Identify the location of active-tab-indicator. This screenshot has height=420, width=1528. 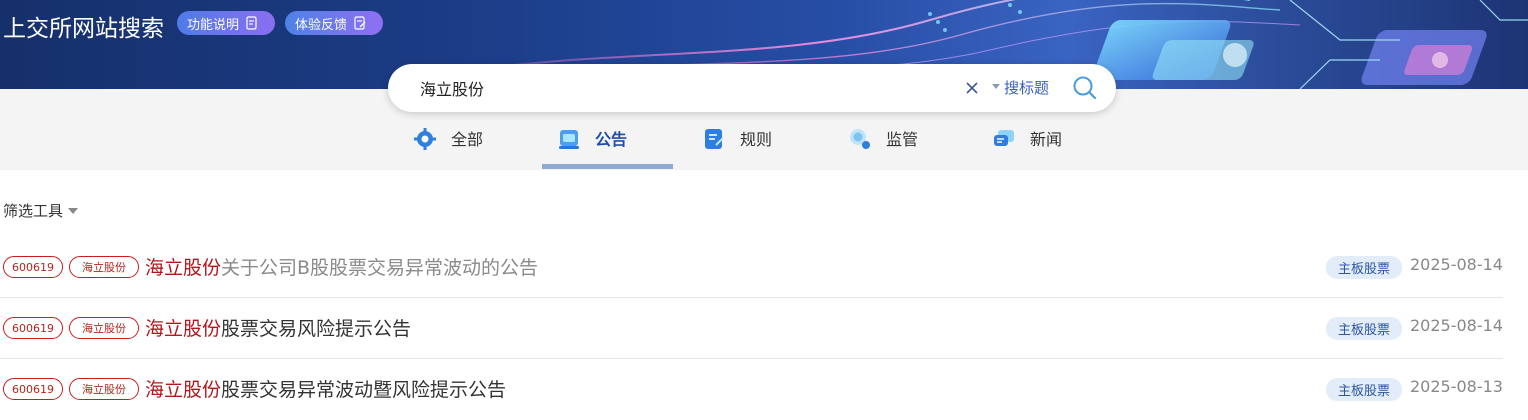
(607, 166).